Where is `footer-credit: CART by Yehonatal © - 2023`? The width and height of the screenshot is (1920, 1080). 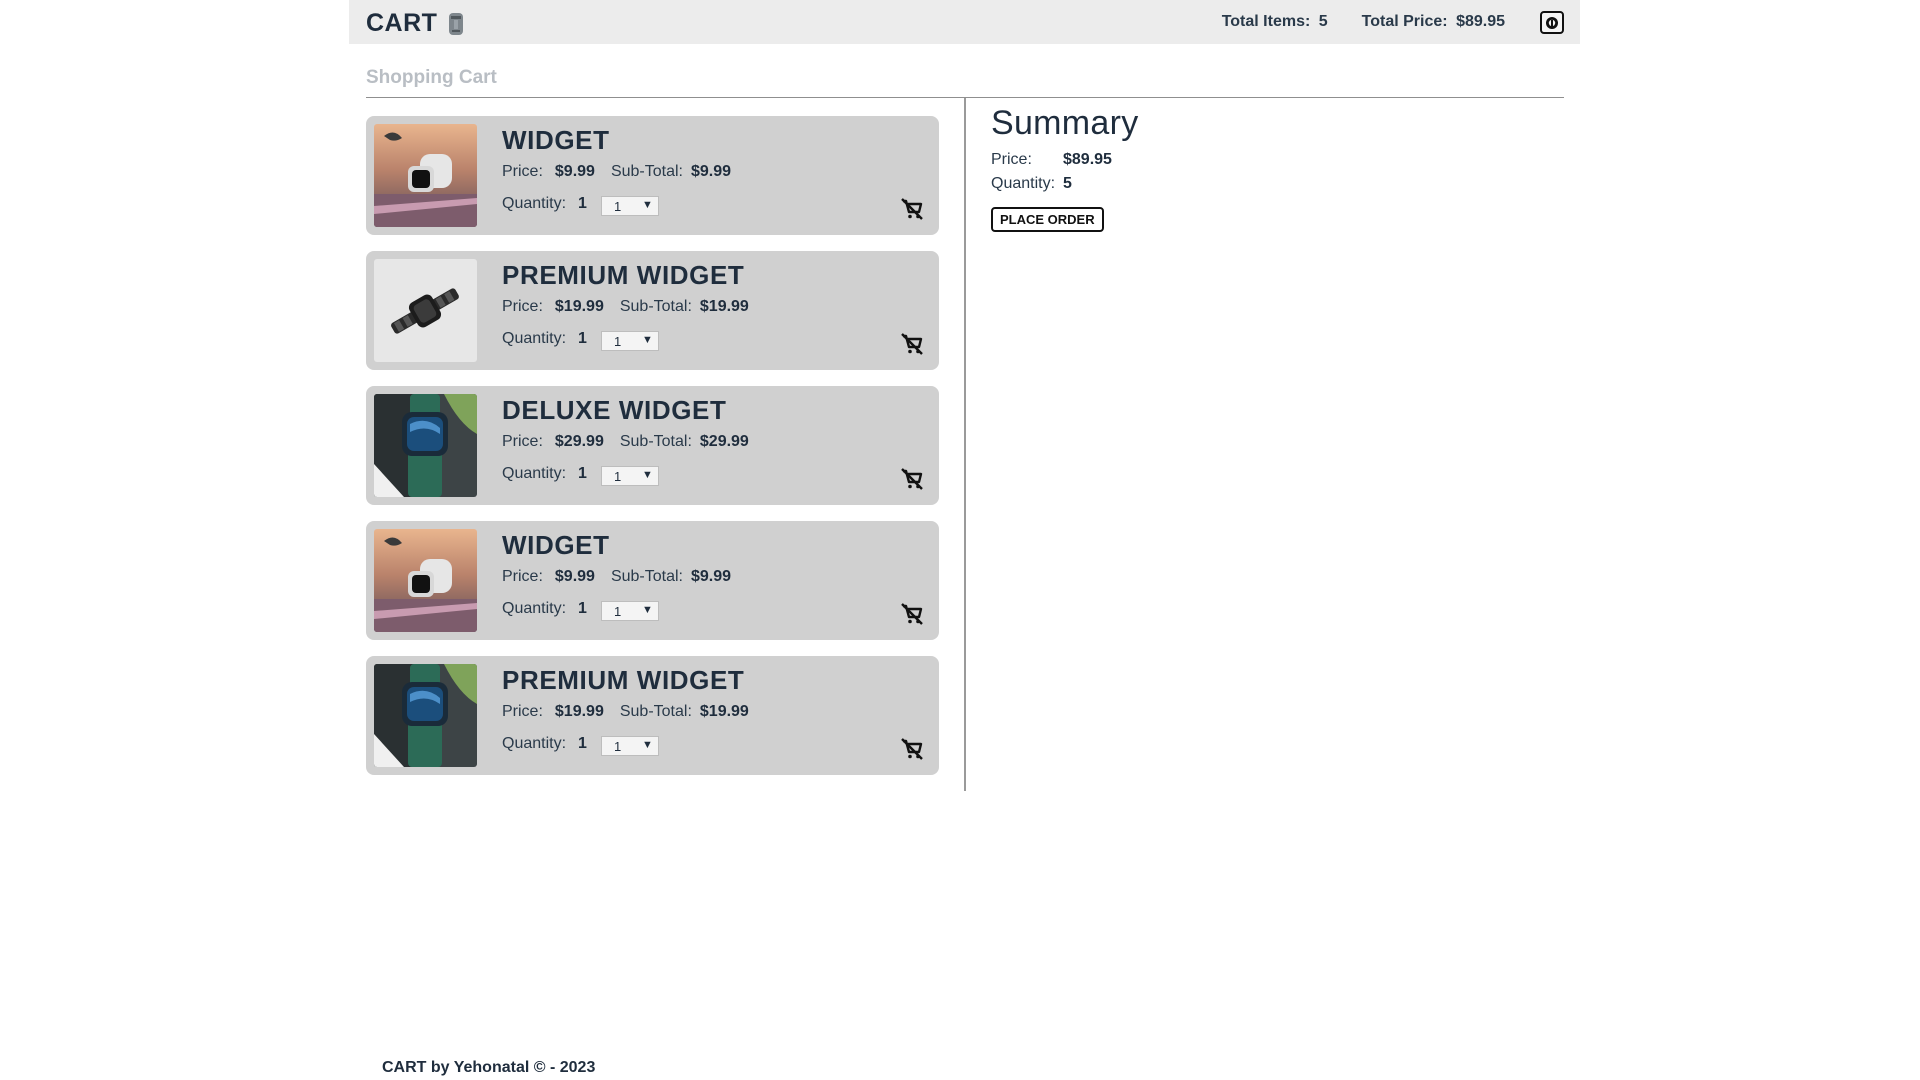 footer-credit: CART by Yehonatal © - 2023 is located at coordinates (489, 1067).